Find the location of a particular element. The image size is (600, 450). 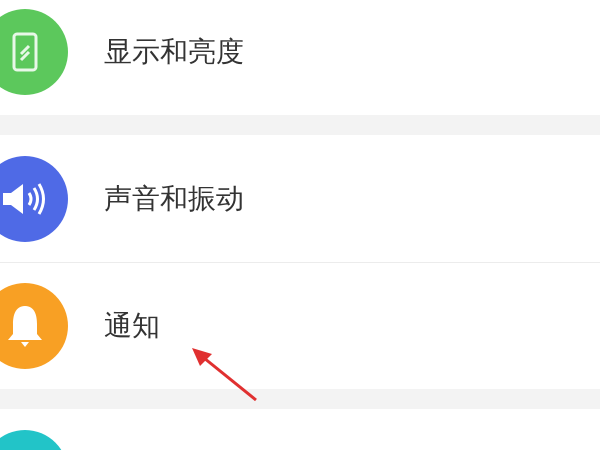

phone-icon is located at coordinates (25, 52).